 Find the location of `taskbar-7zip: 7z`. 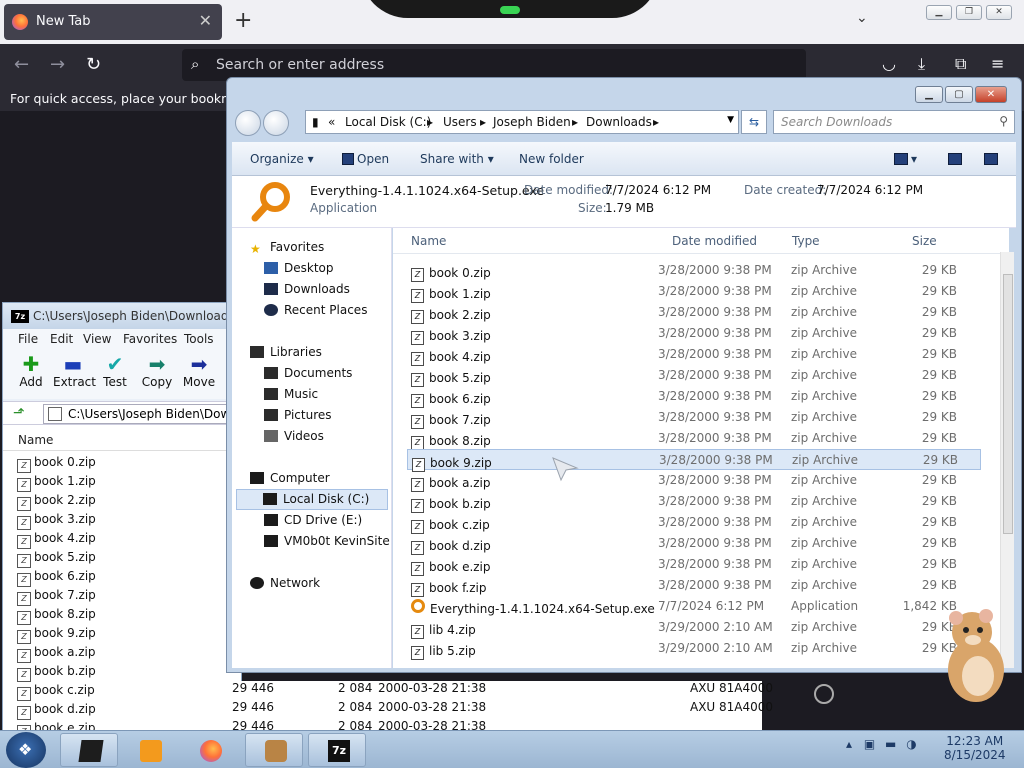

taskbar-7zip: 7z is located at coordinates (337, 750).